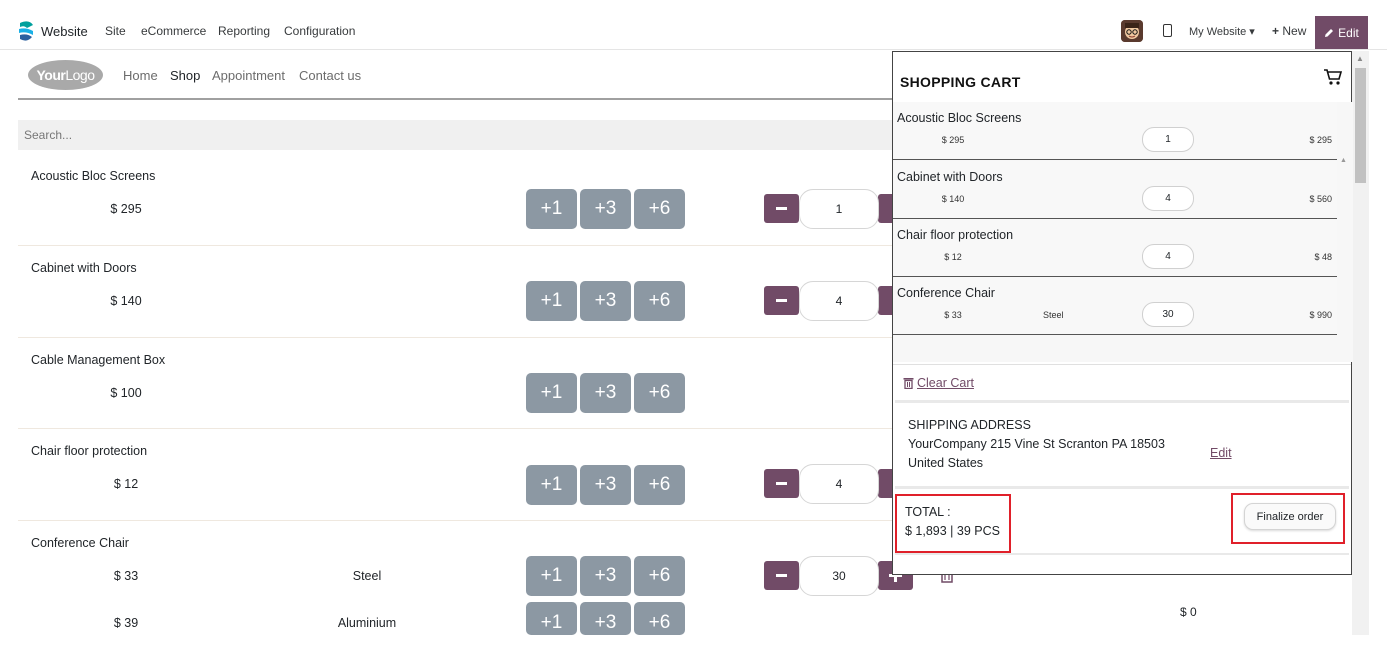 Image resolution: width=1387 pixels, height=653 pixels. Describe the element at coordinates (1329, 32) in the screenshot. I see `pencil-icon` at that location.